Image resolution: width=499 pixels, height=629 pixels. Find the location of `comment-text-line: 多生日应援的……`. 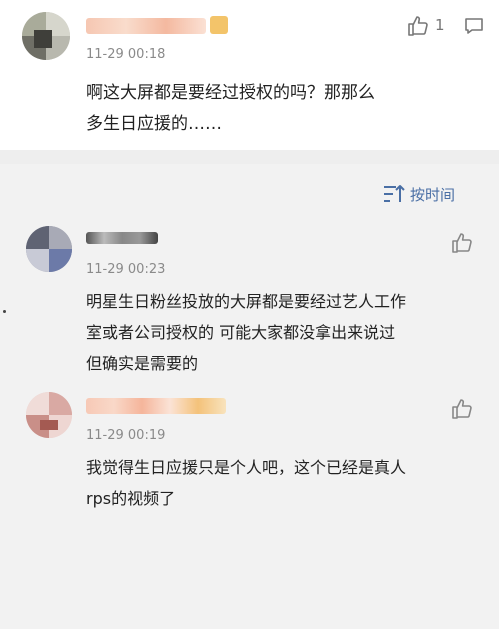

comment-text-line: 多生日应援的…… is located at coordinates (154, 124).